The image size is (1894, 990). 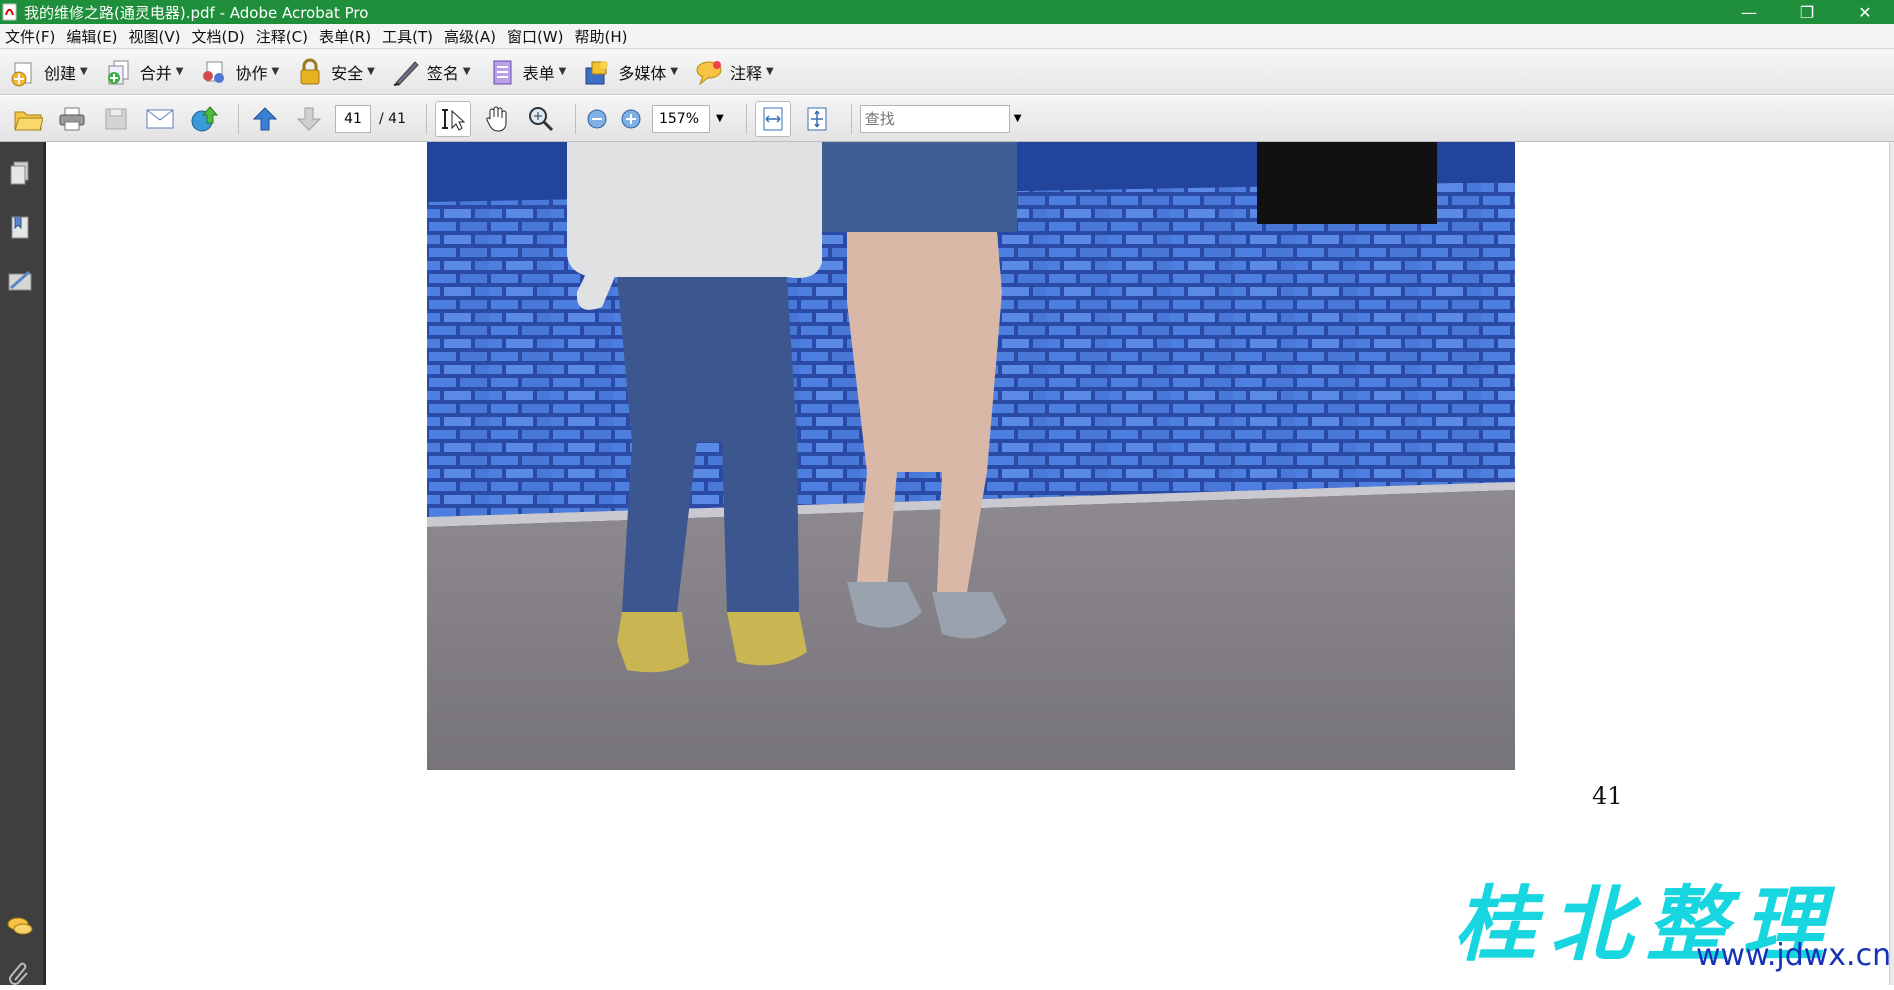 I want to click on form-icon, so click(x=502, y=72).